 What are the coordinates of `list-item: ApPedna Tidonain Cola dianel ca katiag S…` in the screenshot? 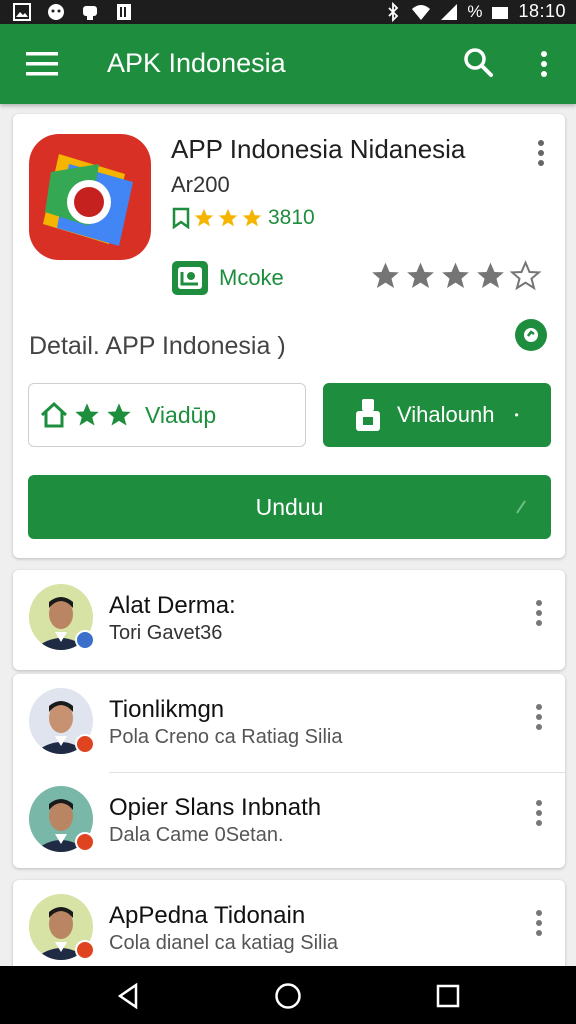 It's located at (289, 930).